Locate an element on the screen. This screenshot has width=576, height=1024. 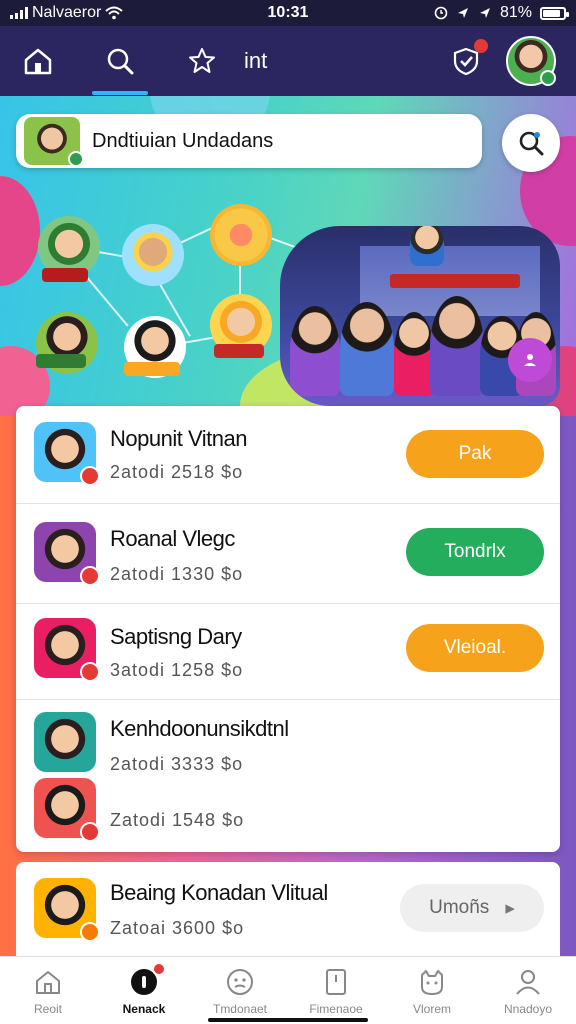
search-button is located at coordinates (531, 143).